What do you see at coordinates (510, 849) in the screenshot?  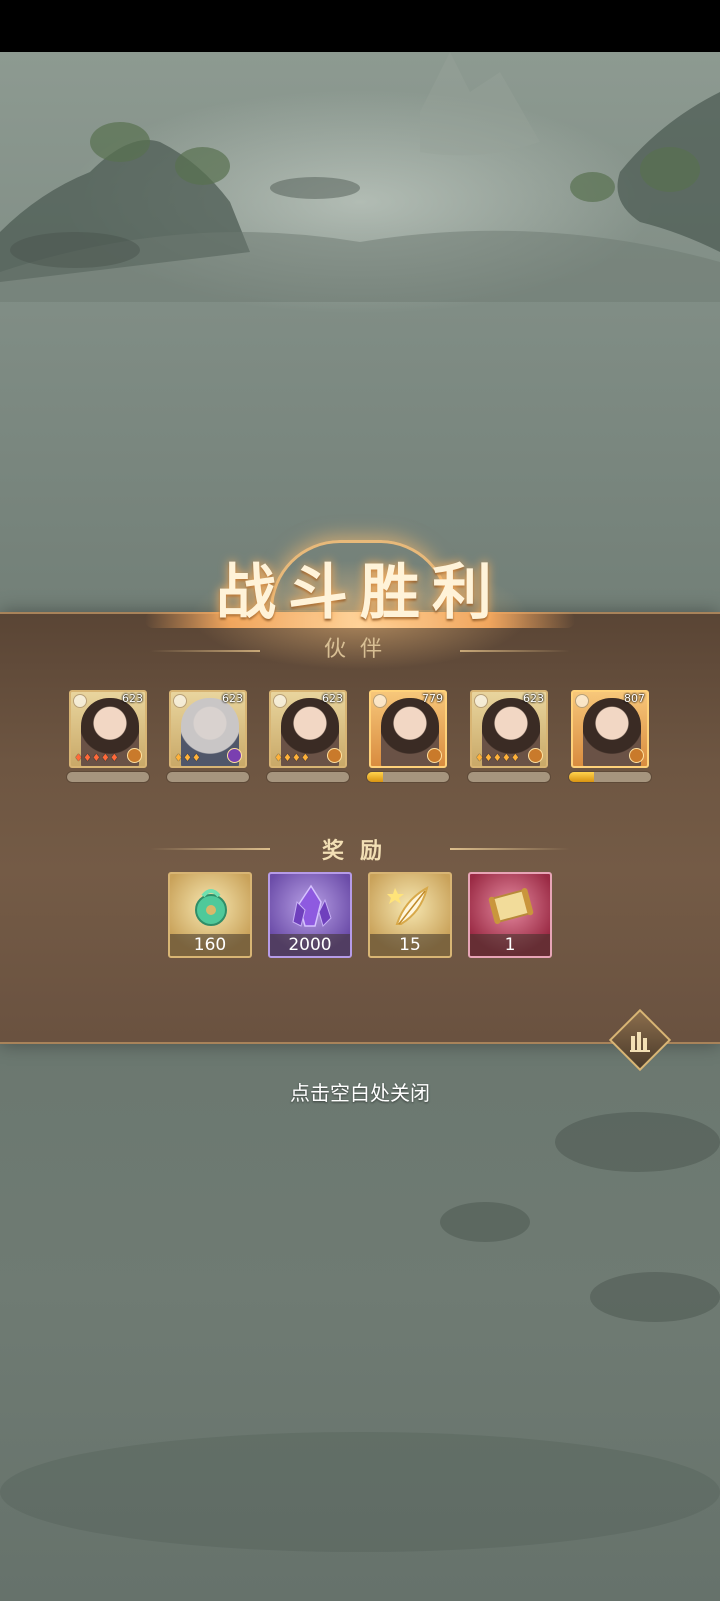 I see `rewards-divider-right` at bounding box center [510, 849].